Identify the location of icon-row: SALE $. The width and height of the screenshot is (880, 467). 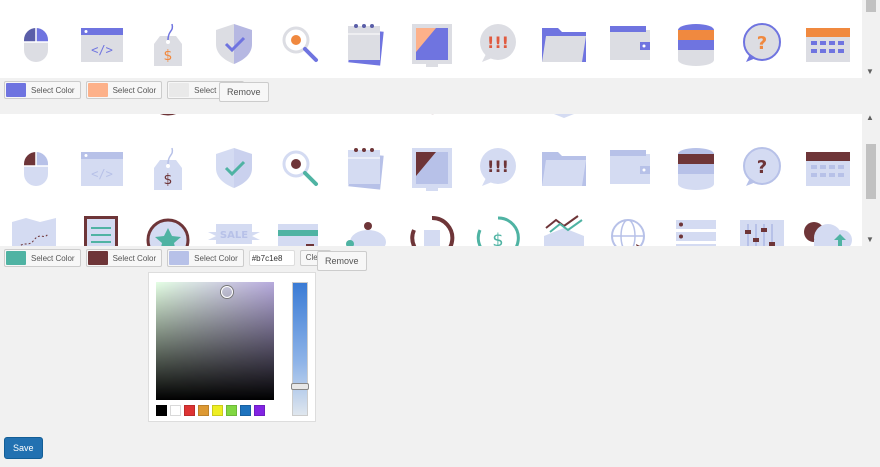
(431, 227).